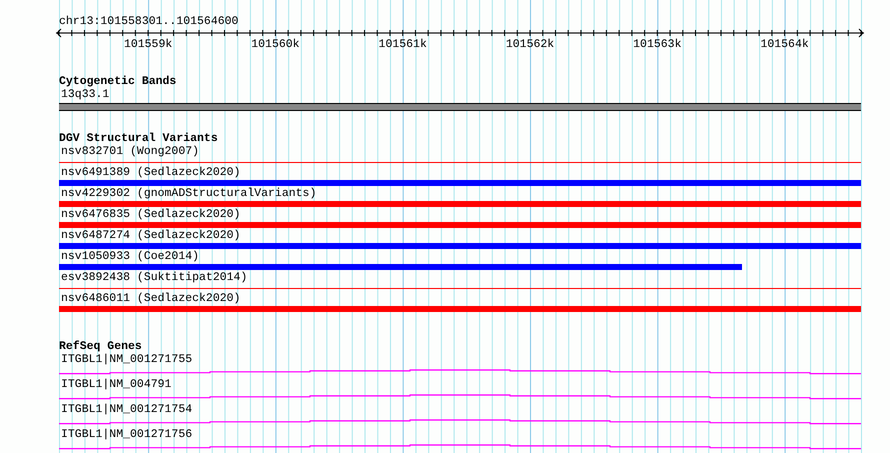 Image resolution: width=890 pixels, height=453 pixels. Describe the element at coordinates (126, 434) in the screenshot. I see `gene-label: ITGBL1|NM_001271756` at that location.